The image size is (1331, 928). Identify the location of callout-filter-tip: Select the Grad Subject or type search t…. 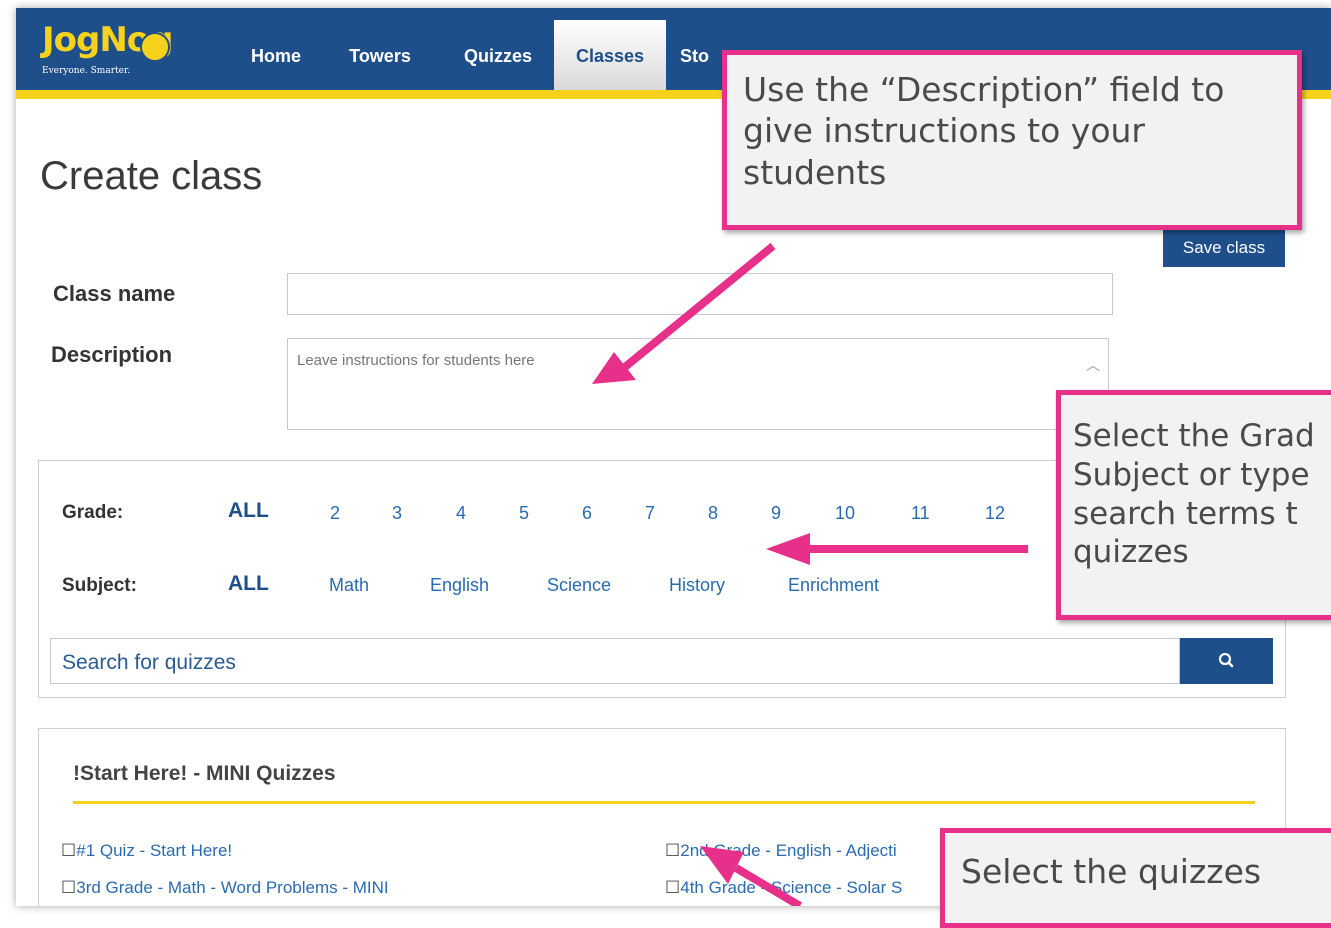
(1193, 505).